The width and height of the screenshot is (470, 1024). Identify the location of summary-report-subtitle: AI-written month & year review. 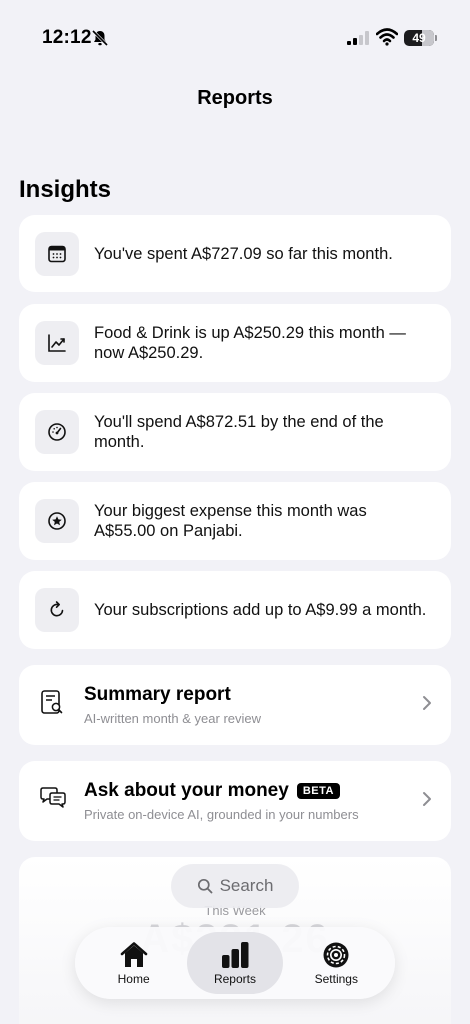
(173, 718).